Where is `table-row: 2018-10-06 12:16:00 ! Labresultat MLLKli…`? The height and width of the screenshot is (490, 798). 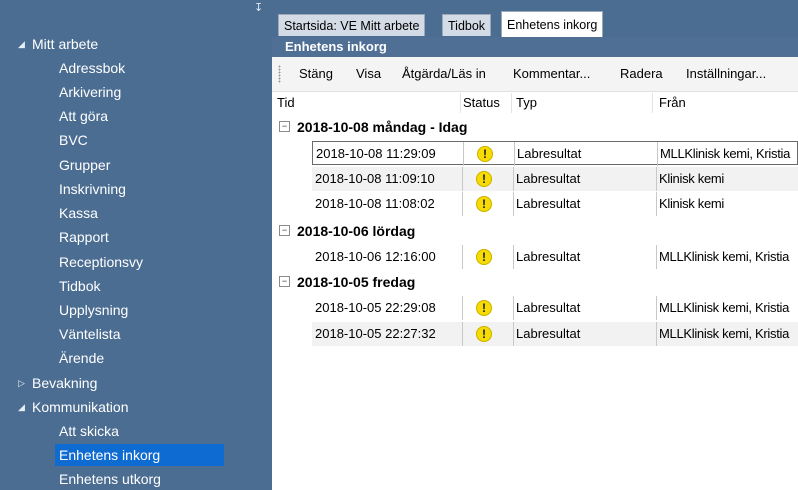 table-row: 2018-10-06 12:16:00 ! Labresultat MLLKli… is located at coordinates (555, 257).